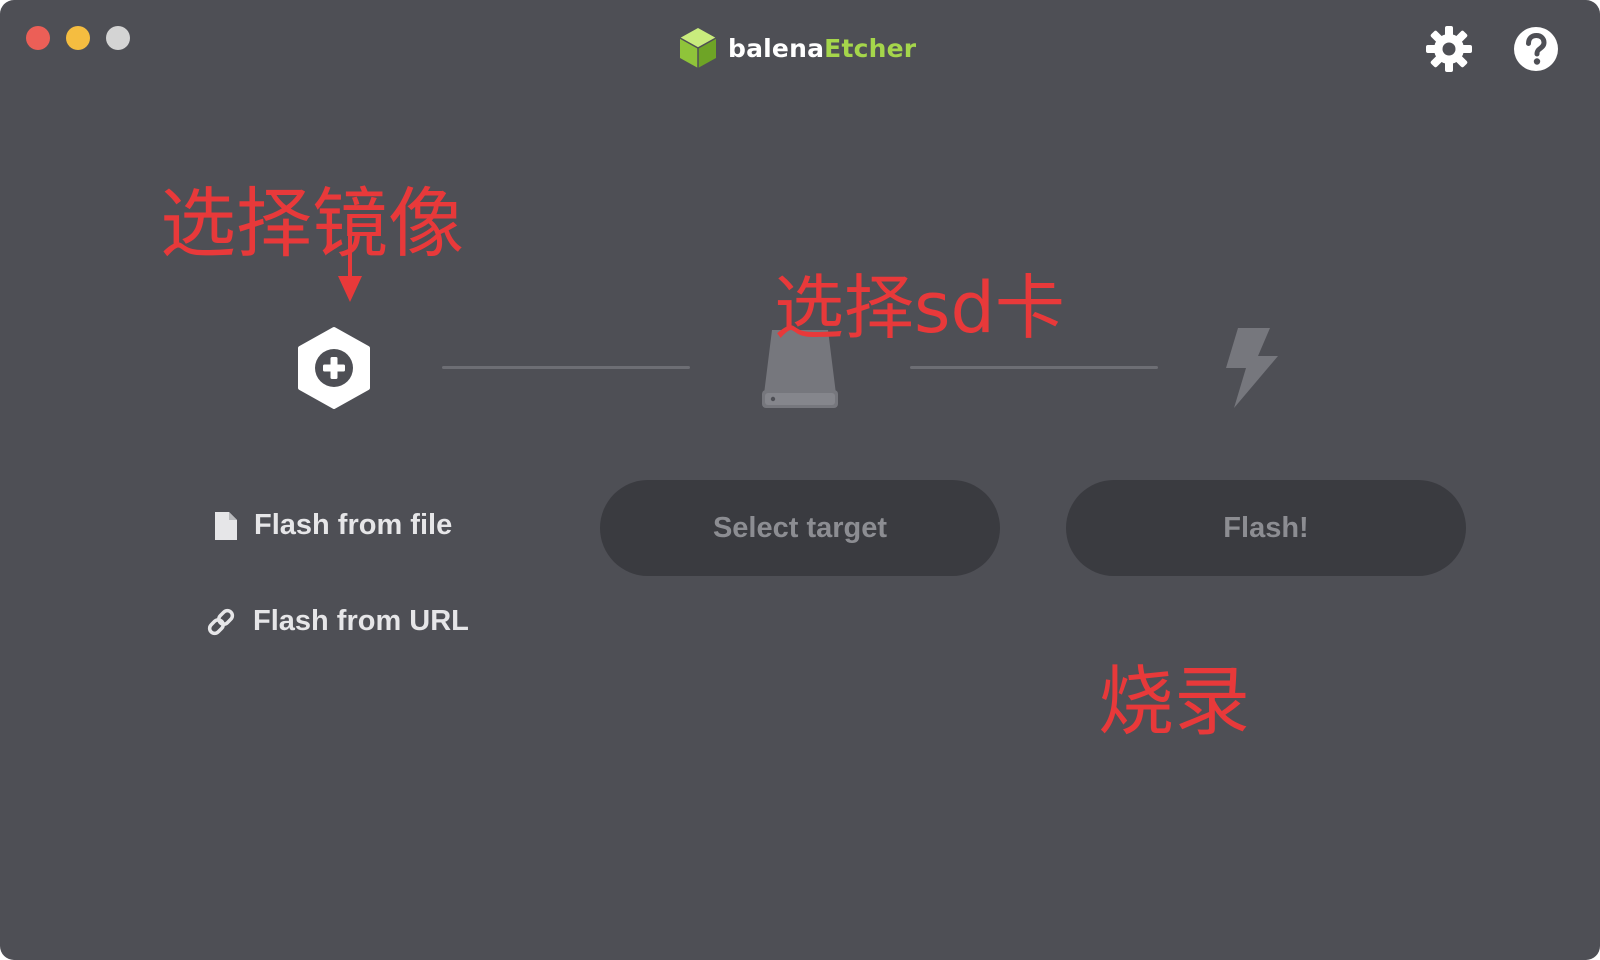 The width and height of the screenshot is (1600, 960). I want to click on window-close-button, so click(38, 38).